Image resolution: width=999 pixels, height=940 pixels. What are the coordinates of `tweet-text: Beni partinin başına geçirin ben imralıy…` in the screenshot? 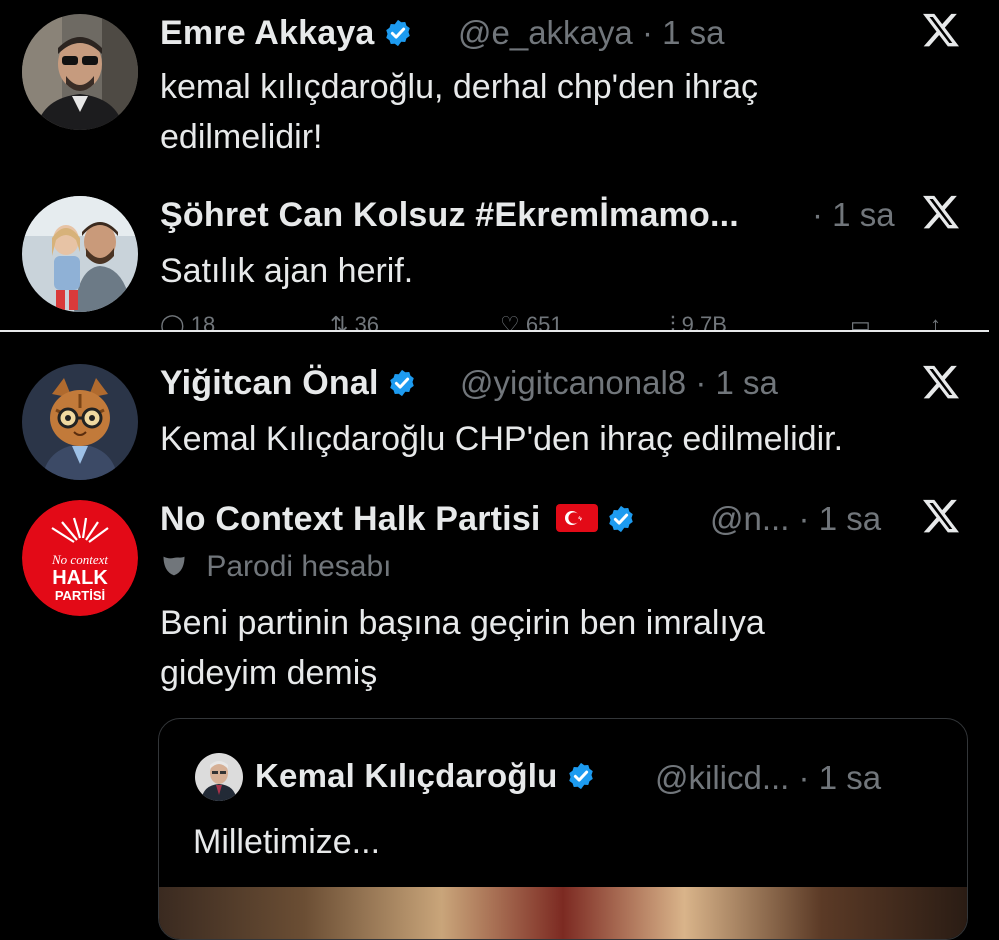 It's located at (462, 648).